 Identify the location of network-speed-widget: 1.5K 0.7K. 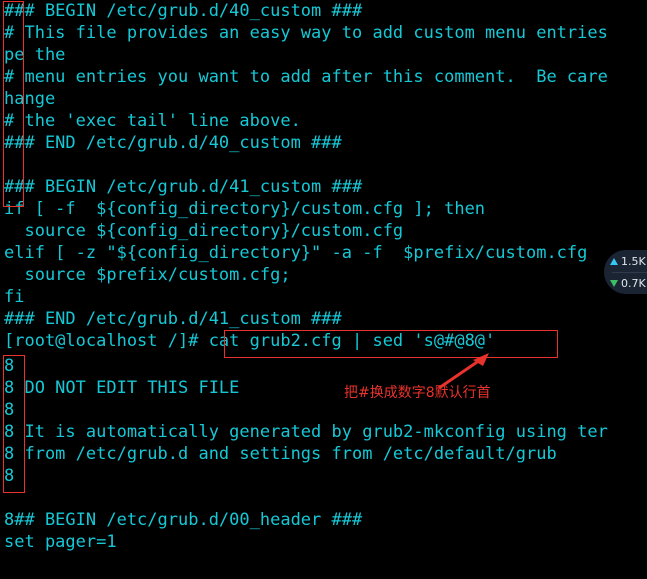
(625, 272).